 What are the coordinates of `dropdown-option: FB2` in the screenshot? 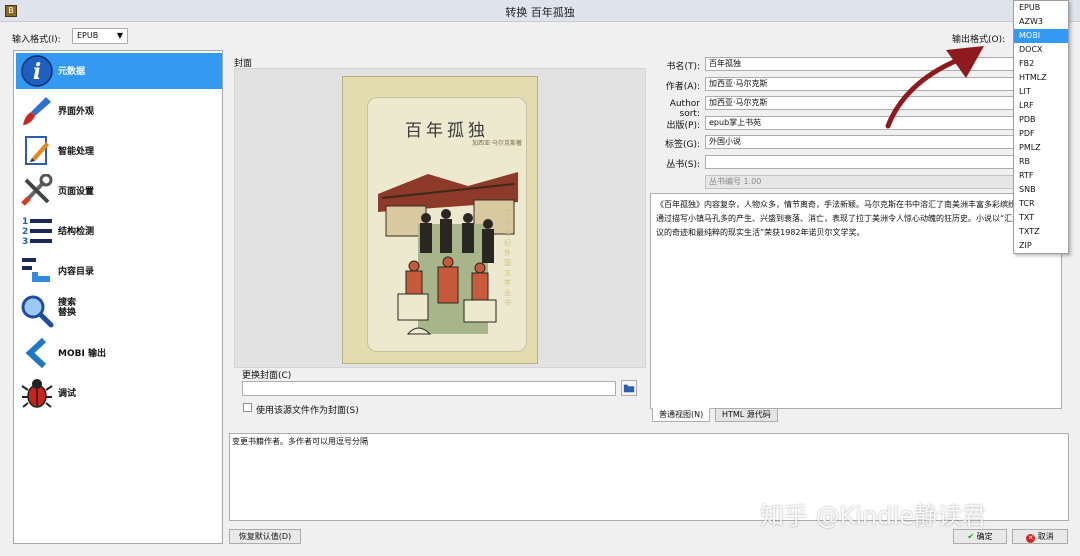 It's located at (1041, 64).